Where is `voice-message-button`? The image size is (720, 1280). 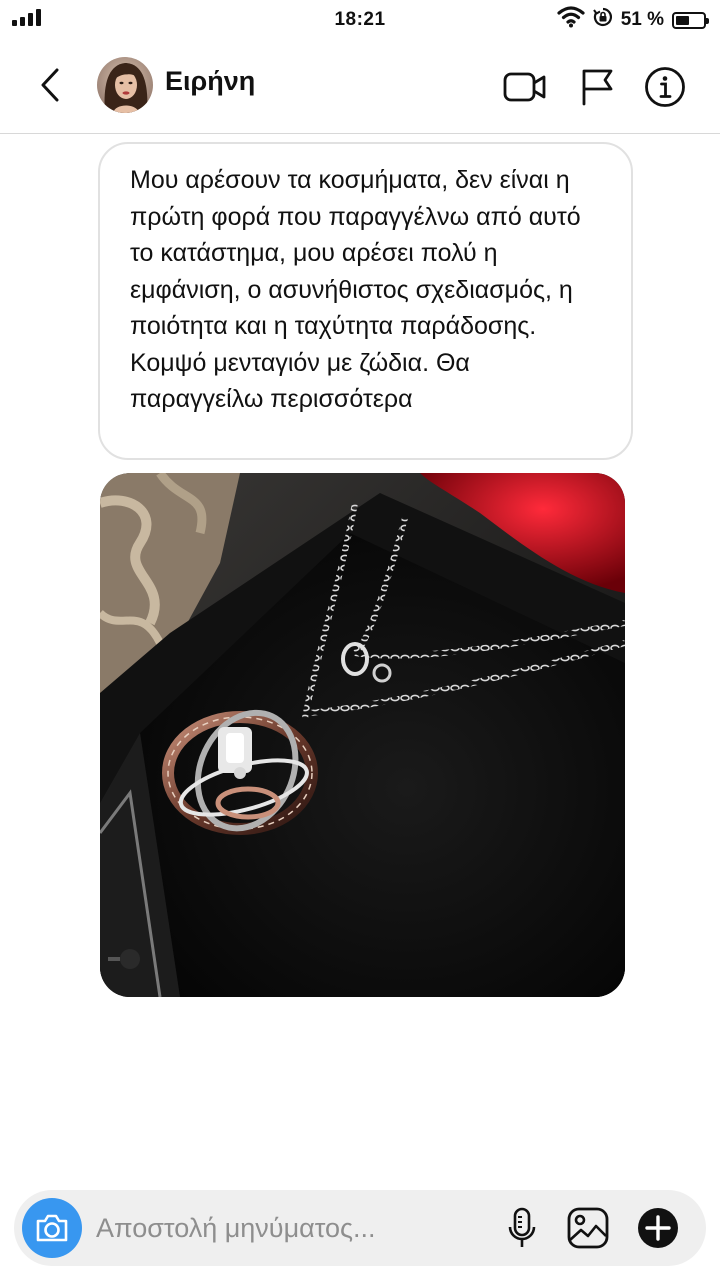
voice-message-button is located at coordinates (522, 1228).